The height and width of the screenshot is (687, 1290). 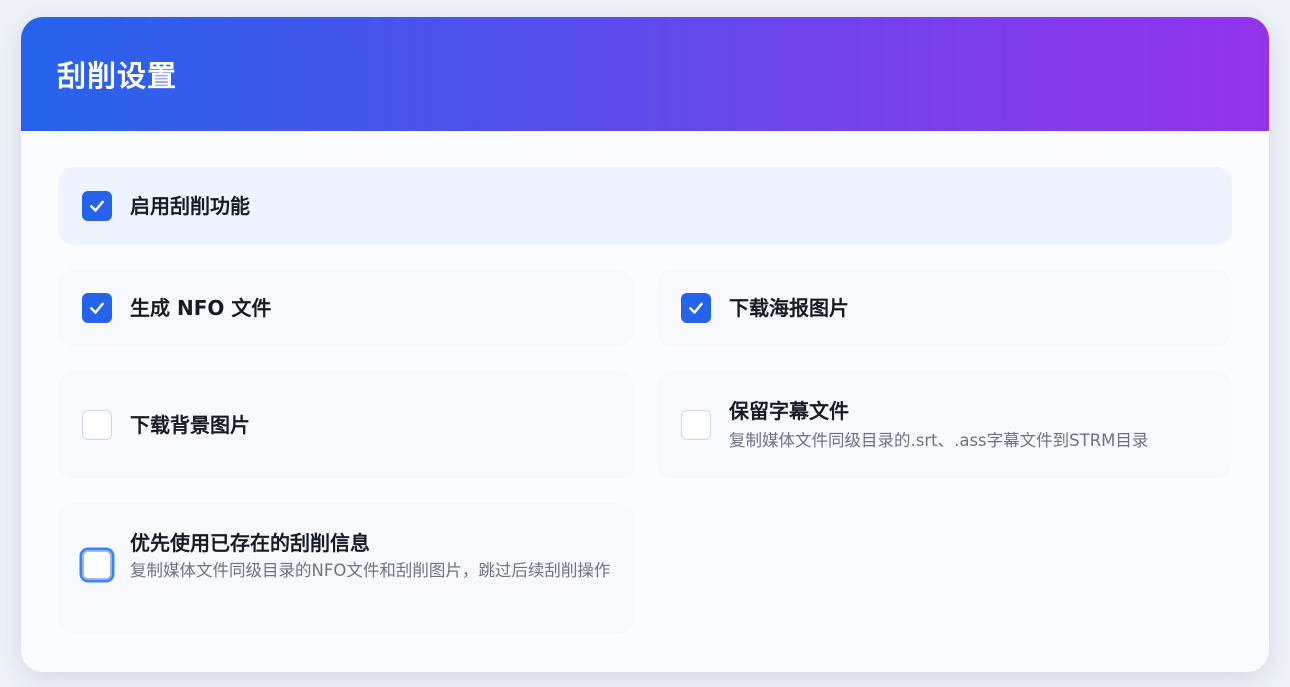 I want to click on keep-subtitles-checkbox, so click(x=696, y=425).